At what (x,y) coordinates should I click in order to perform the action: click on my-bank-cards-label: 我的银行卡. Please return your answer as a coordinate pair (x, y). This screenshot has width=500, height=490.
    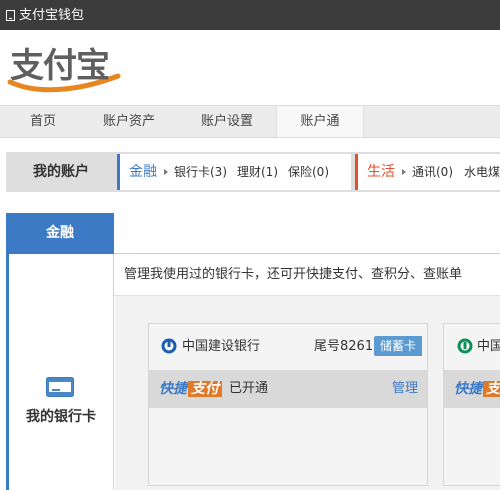
    Looking at the image, I should click on (61, 416).